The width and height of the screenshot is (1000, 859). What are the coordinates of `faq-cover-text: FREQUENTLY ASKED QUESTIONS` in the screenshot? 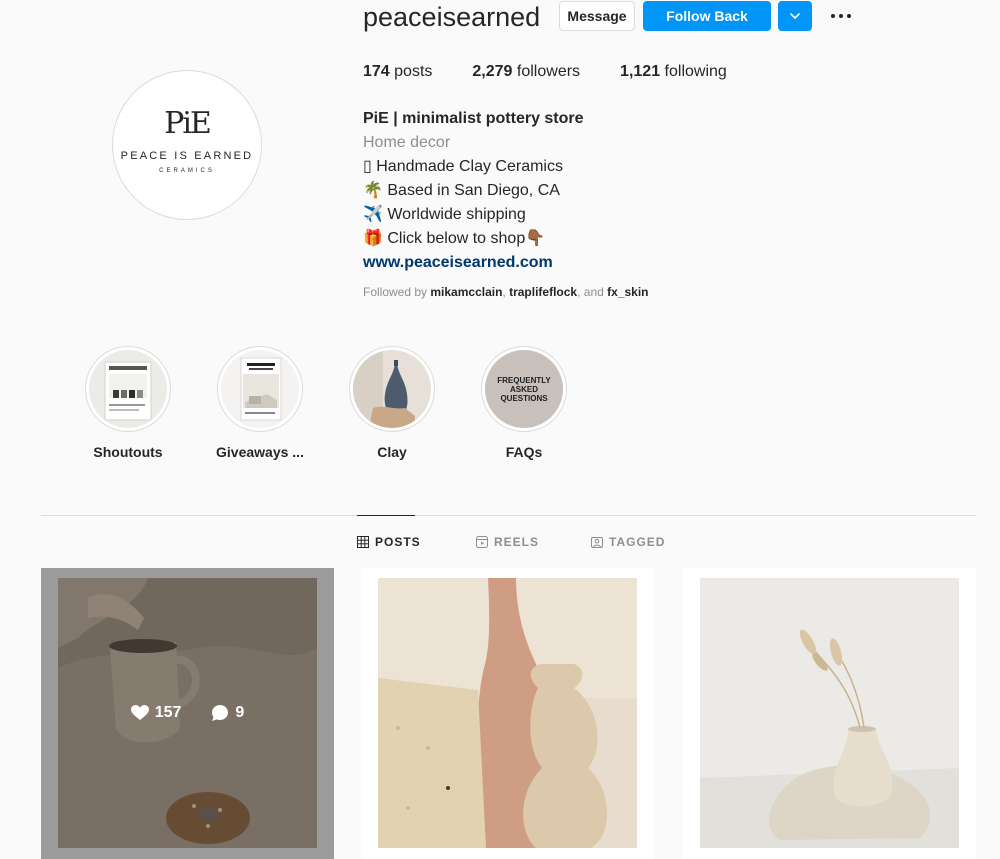 It's located at (524, 389).